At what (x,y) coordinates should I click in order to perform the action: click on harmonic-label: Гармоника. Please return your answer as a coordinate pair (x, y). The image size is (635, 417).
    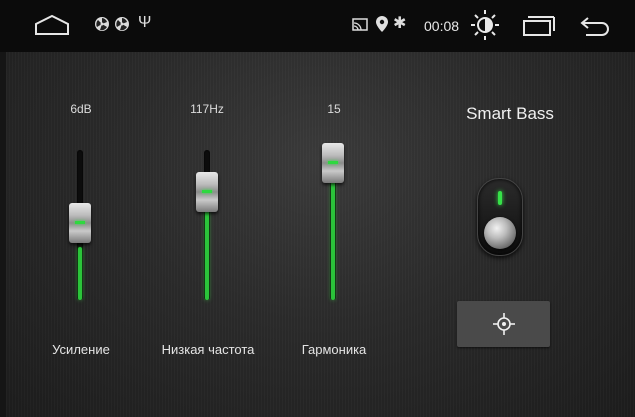
    Looking at the image, I should click on (334, 349).